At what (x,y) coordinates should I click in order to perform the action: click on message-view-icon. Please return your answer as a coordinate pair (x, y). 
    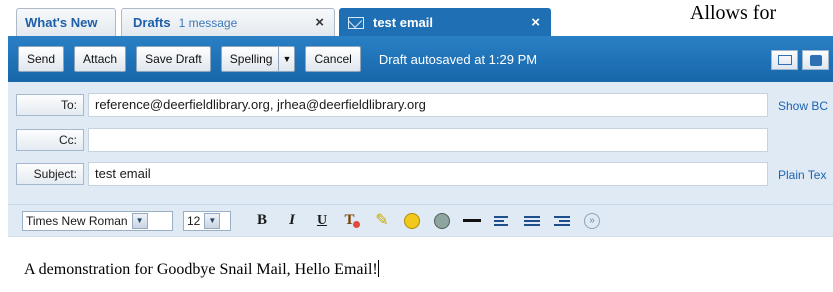
    Looking at the image, I should click on (784, 60).